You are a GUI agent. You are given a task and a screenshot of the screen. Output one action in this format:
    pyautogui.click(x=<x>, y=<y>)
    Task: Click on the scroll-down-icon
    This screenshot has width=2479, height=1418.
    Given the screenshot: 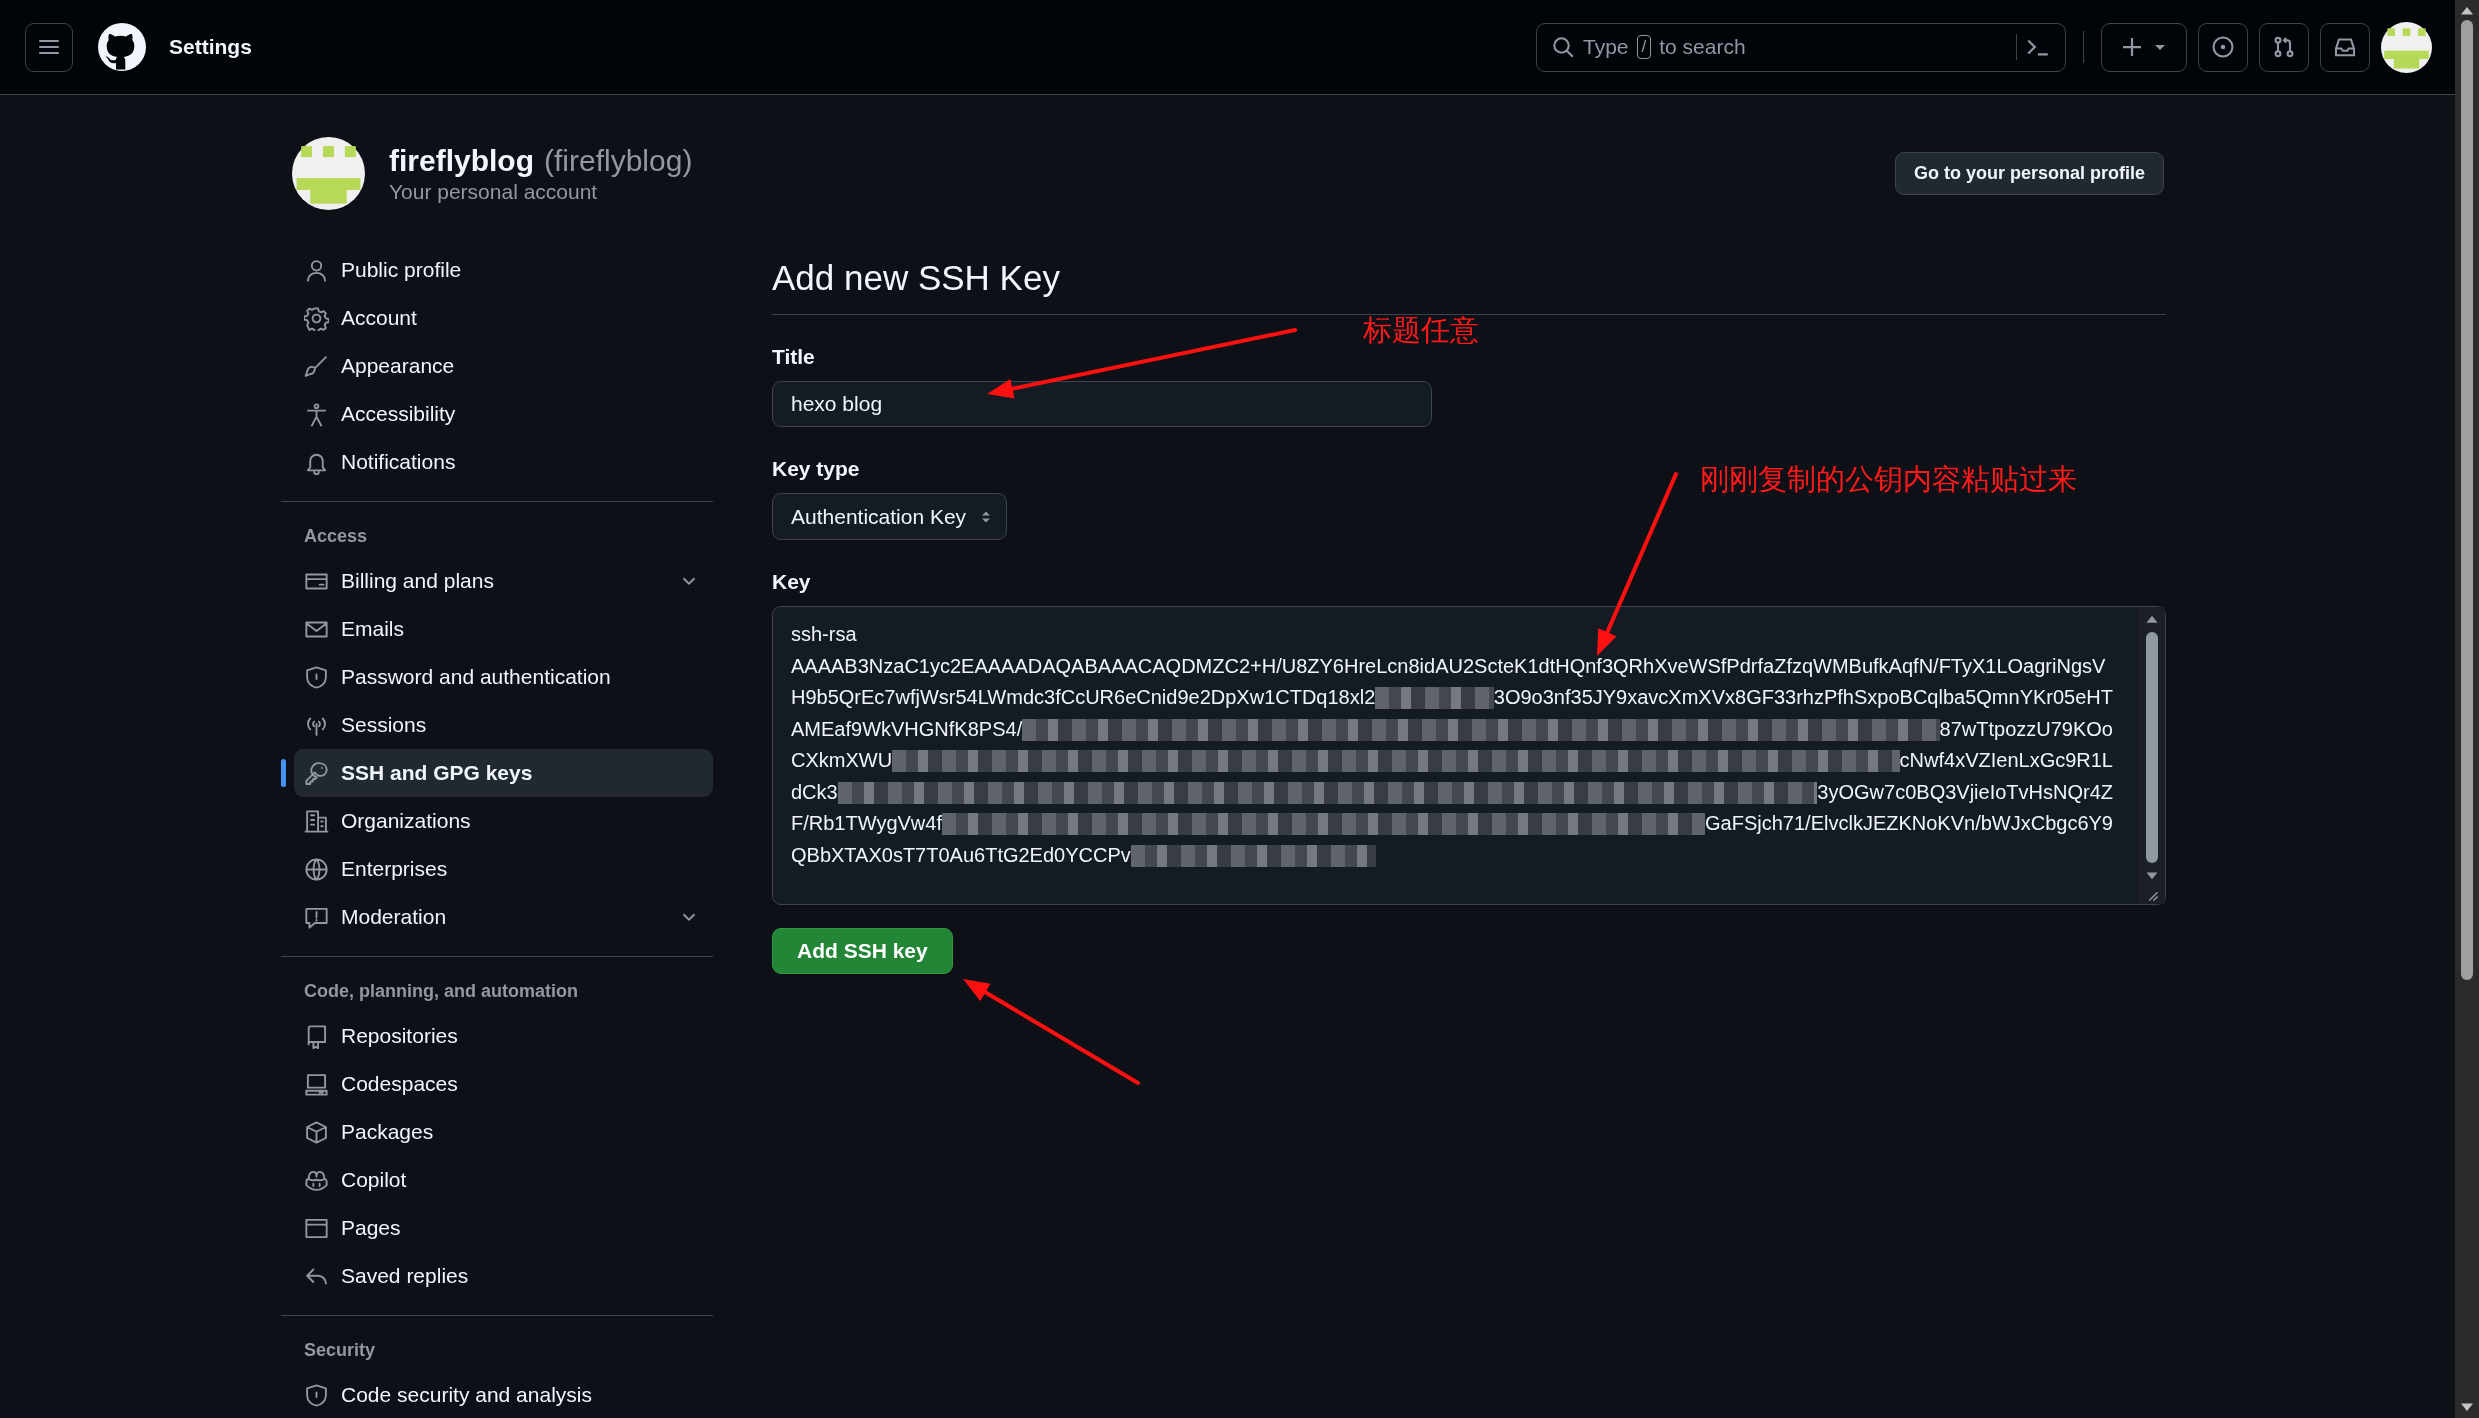 What is the action you would take?
    pyautogui.click(x=2152, y=876)
    